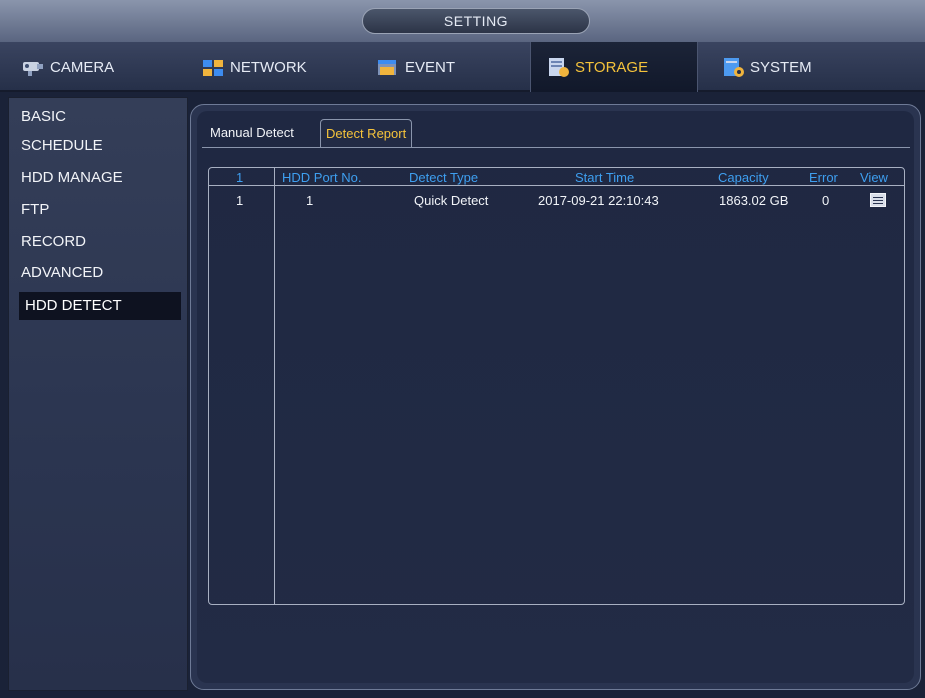 The height and width of the screenshot is (698, 925). Describe the element at coordinates (33, 67) in the screenshot. I see `camera-icon` at that location.